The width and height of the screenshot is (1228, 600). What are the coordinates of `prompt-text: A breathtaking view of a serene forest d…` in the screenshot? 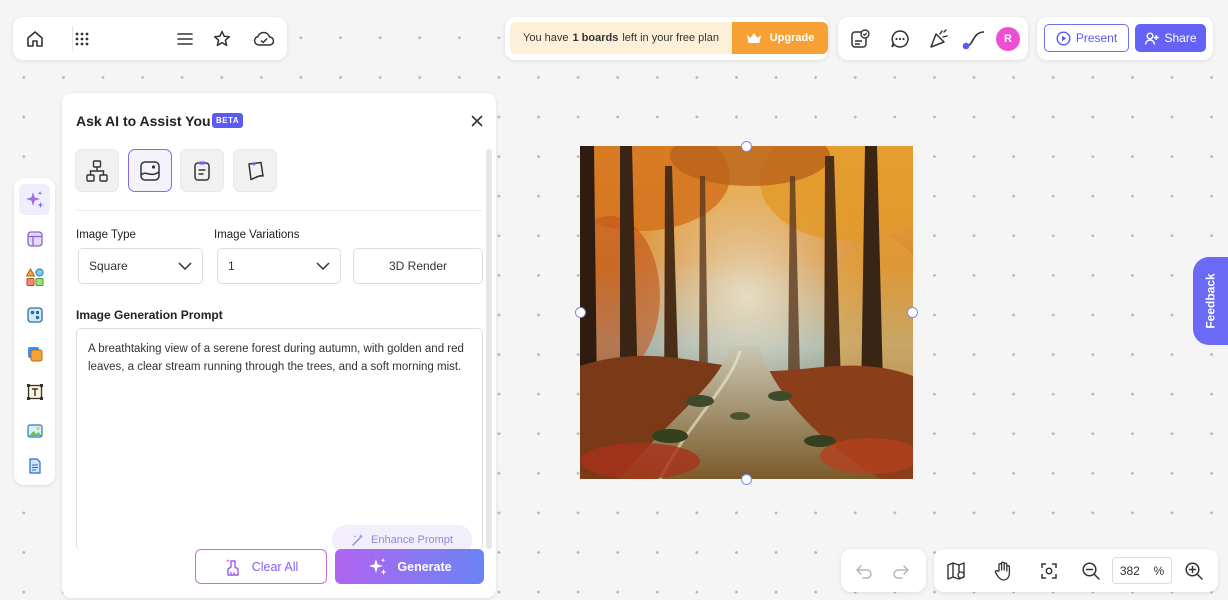 It's located at (276, 358).